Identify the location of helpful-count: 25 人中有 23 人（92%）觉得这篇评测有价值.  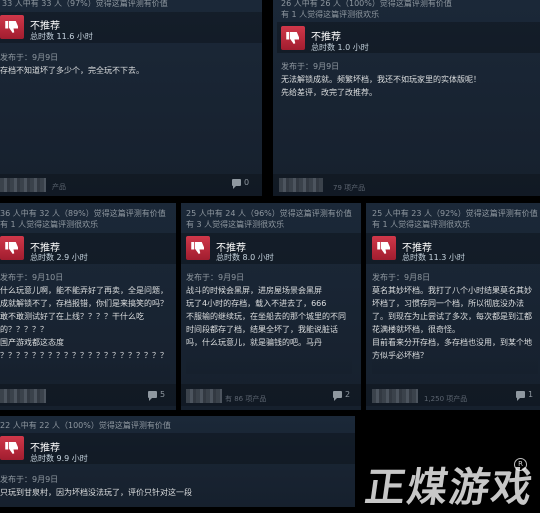
(455, 213).